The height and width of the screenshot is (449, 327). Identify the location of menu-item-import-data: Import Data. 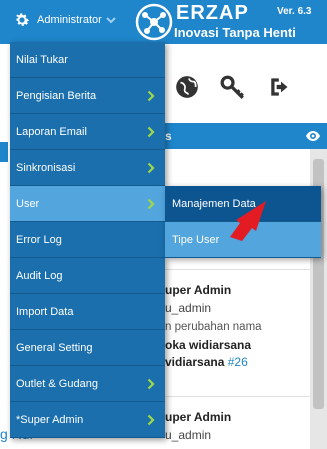
(87, 312).